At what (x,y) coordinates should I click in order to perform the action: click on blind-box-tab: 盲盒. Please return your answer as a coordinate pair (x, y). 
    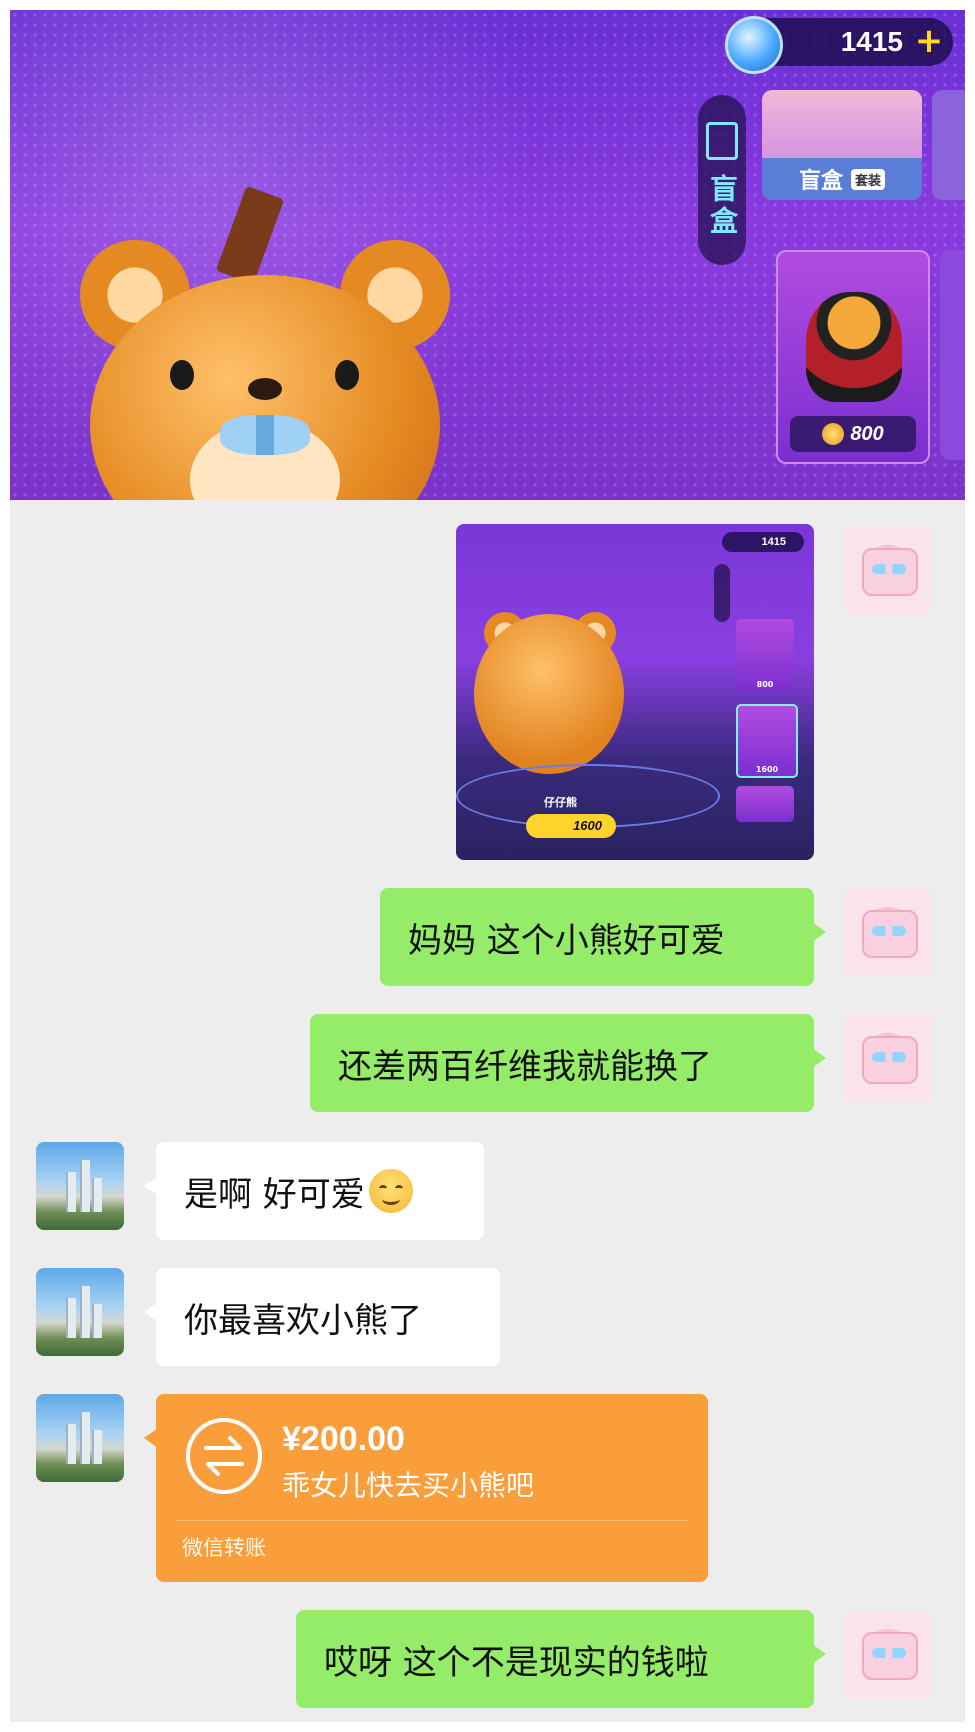
    Looking at the image, I should click on (722, 180).